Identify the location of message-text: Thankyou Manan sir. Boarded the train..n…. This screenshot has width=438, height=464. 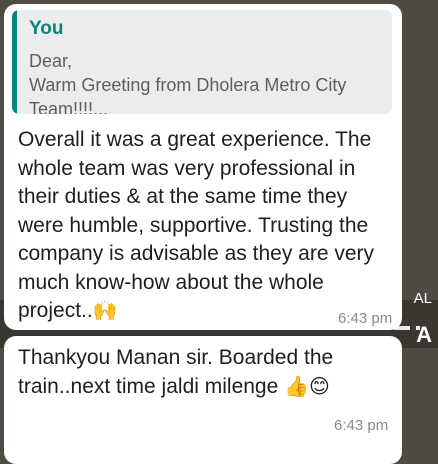
(208, 372).